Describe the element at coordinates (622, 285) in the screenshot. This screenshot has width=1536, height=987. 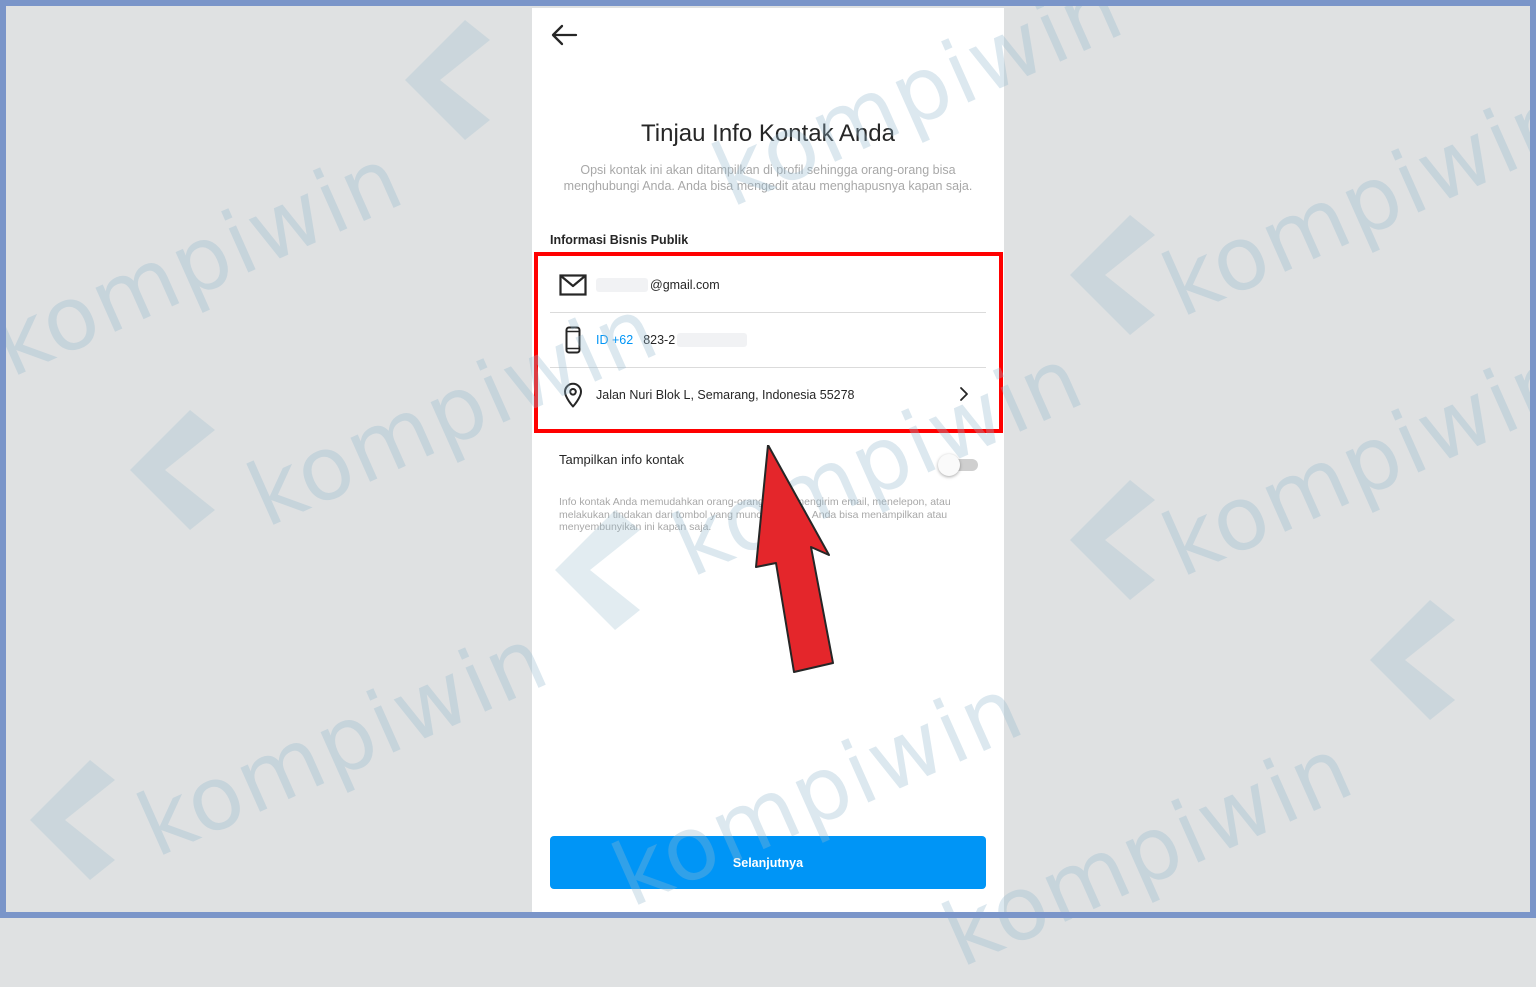
I see `redacted-email-prefix` at that location.